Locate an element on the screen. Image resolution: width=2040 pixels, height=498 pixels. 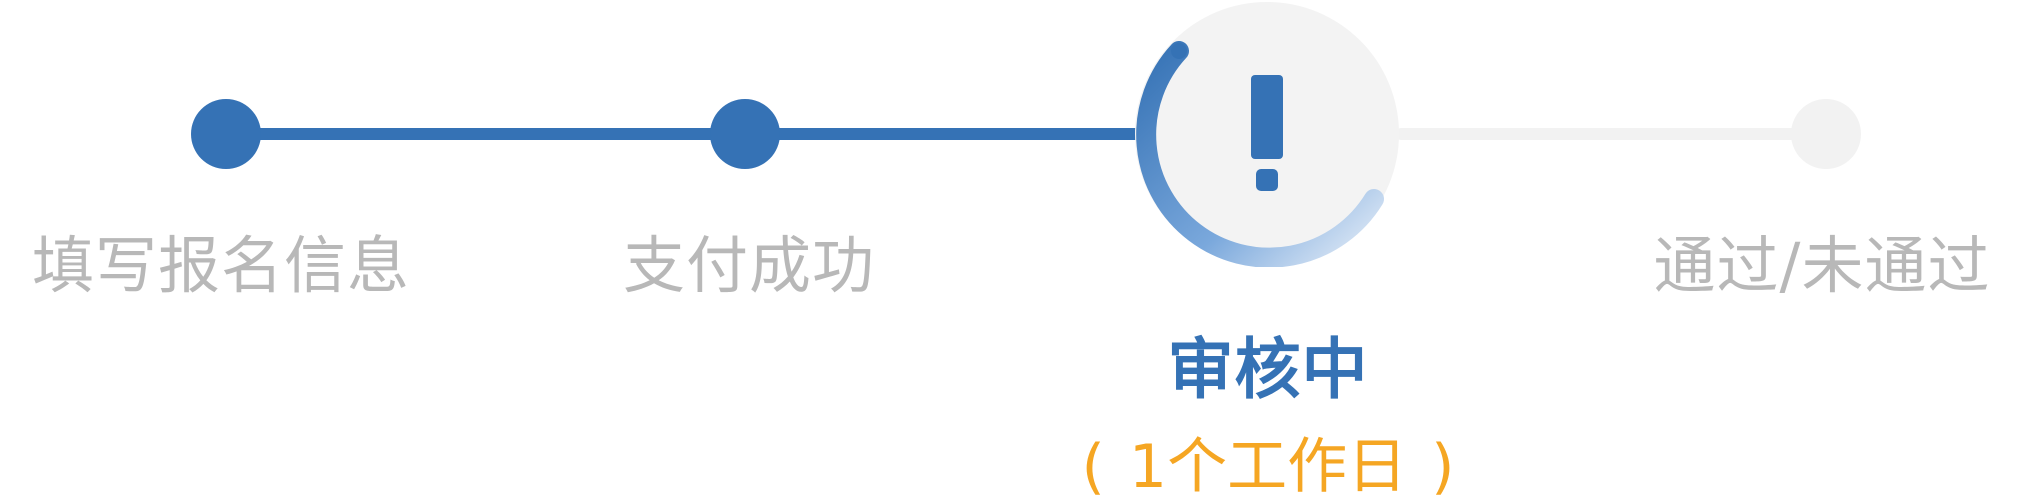
step-1-dot is located at coordinates (226, 134).